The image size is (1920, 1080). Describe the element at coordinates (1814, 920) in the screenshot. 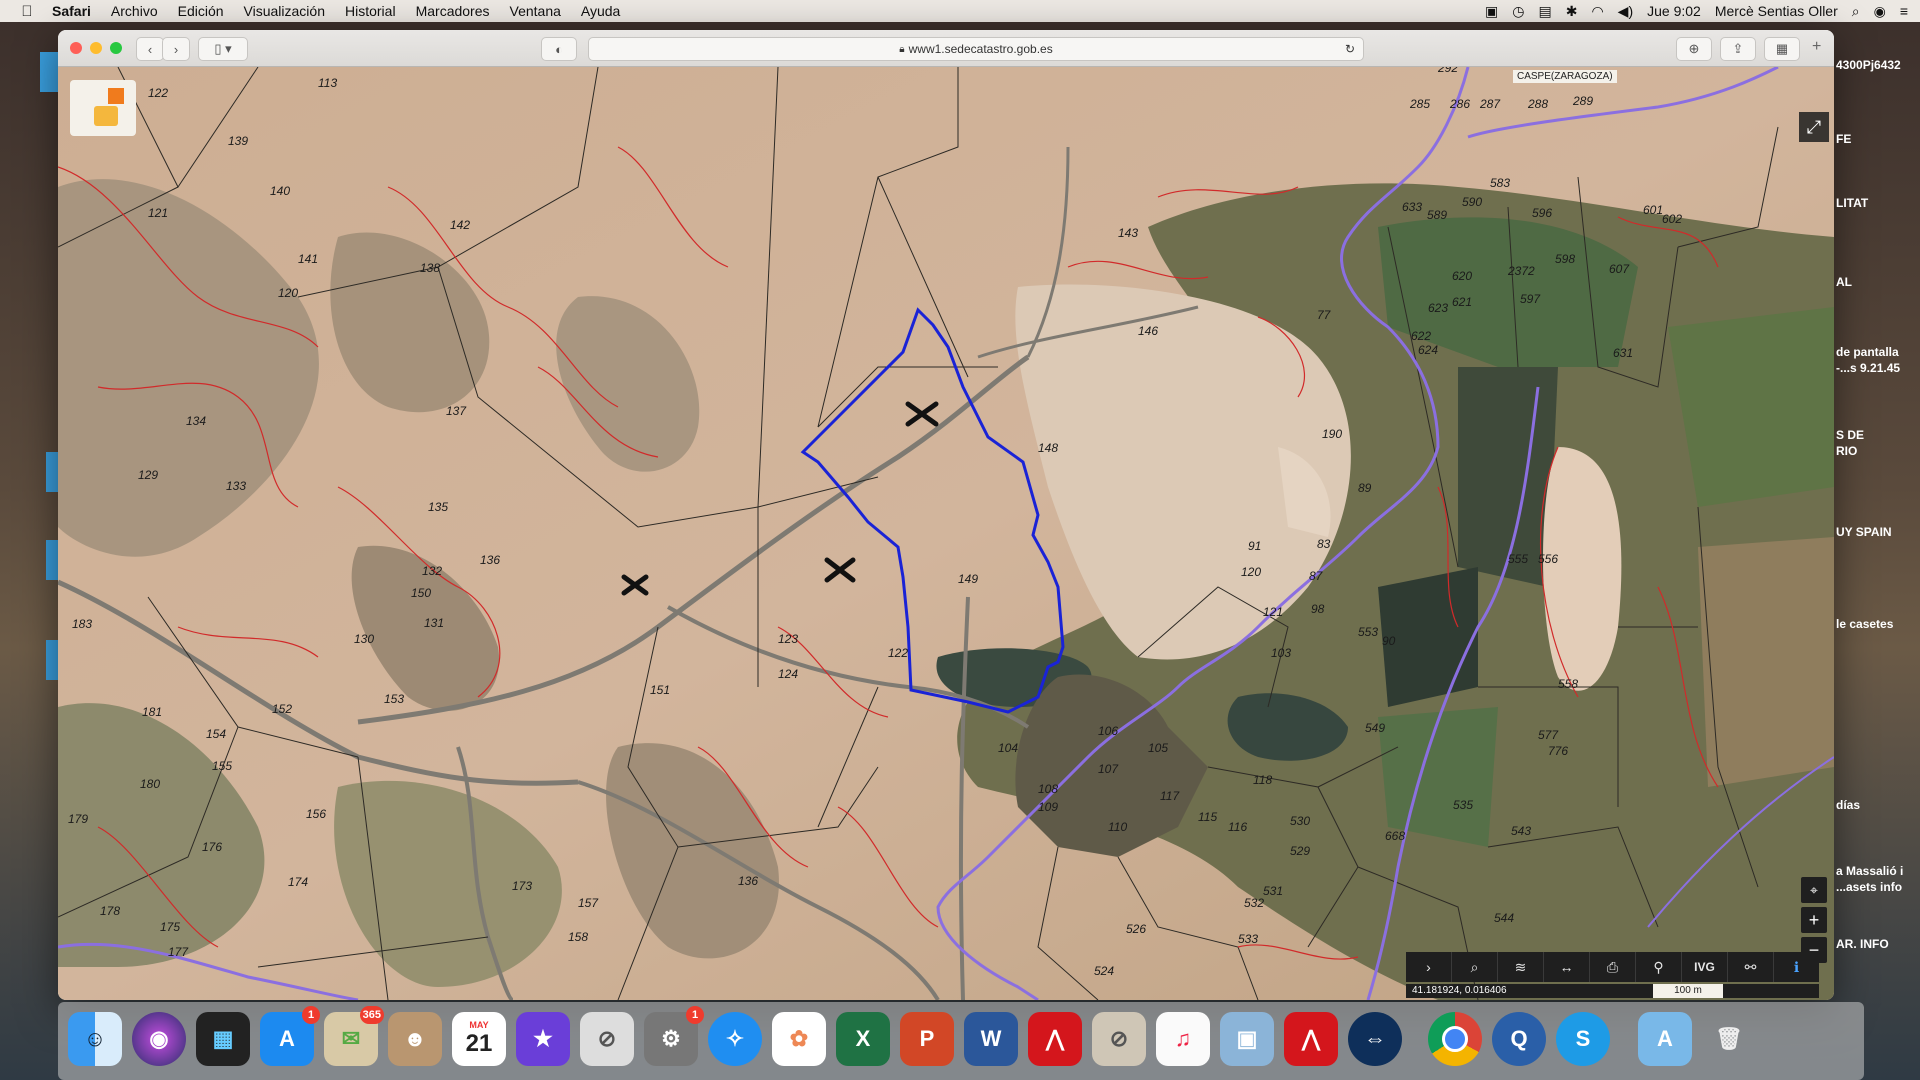

I see `zoom-in-button: +` at that location.